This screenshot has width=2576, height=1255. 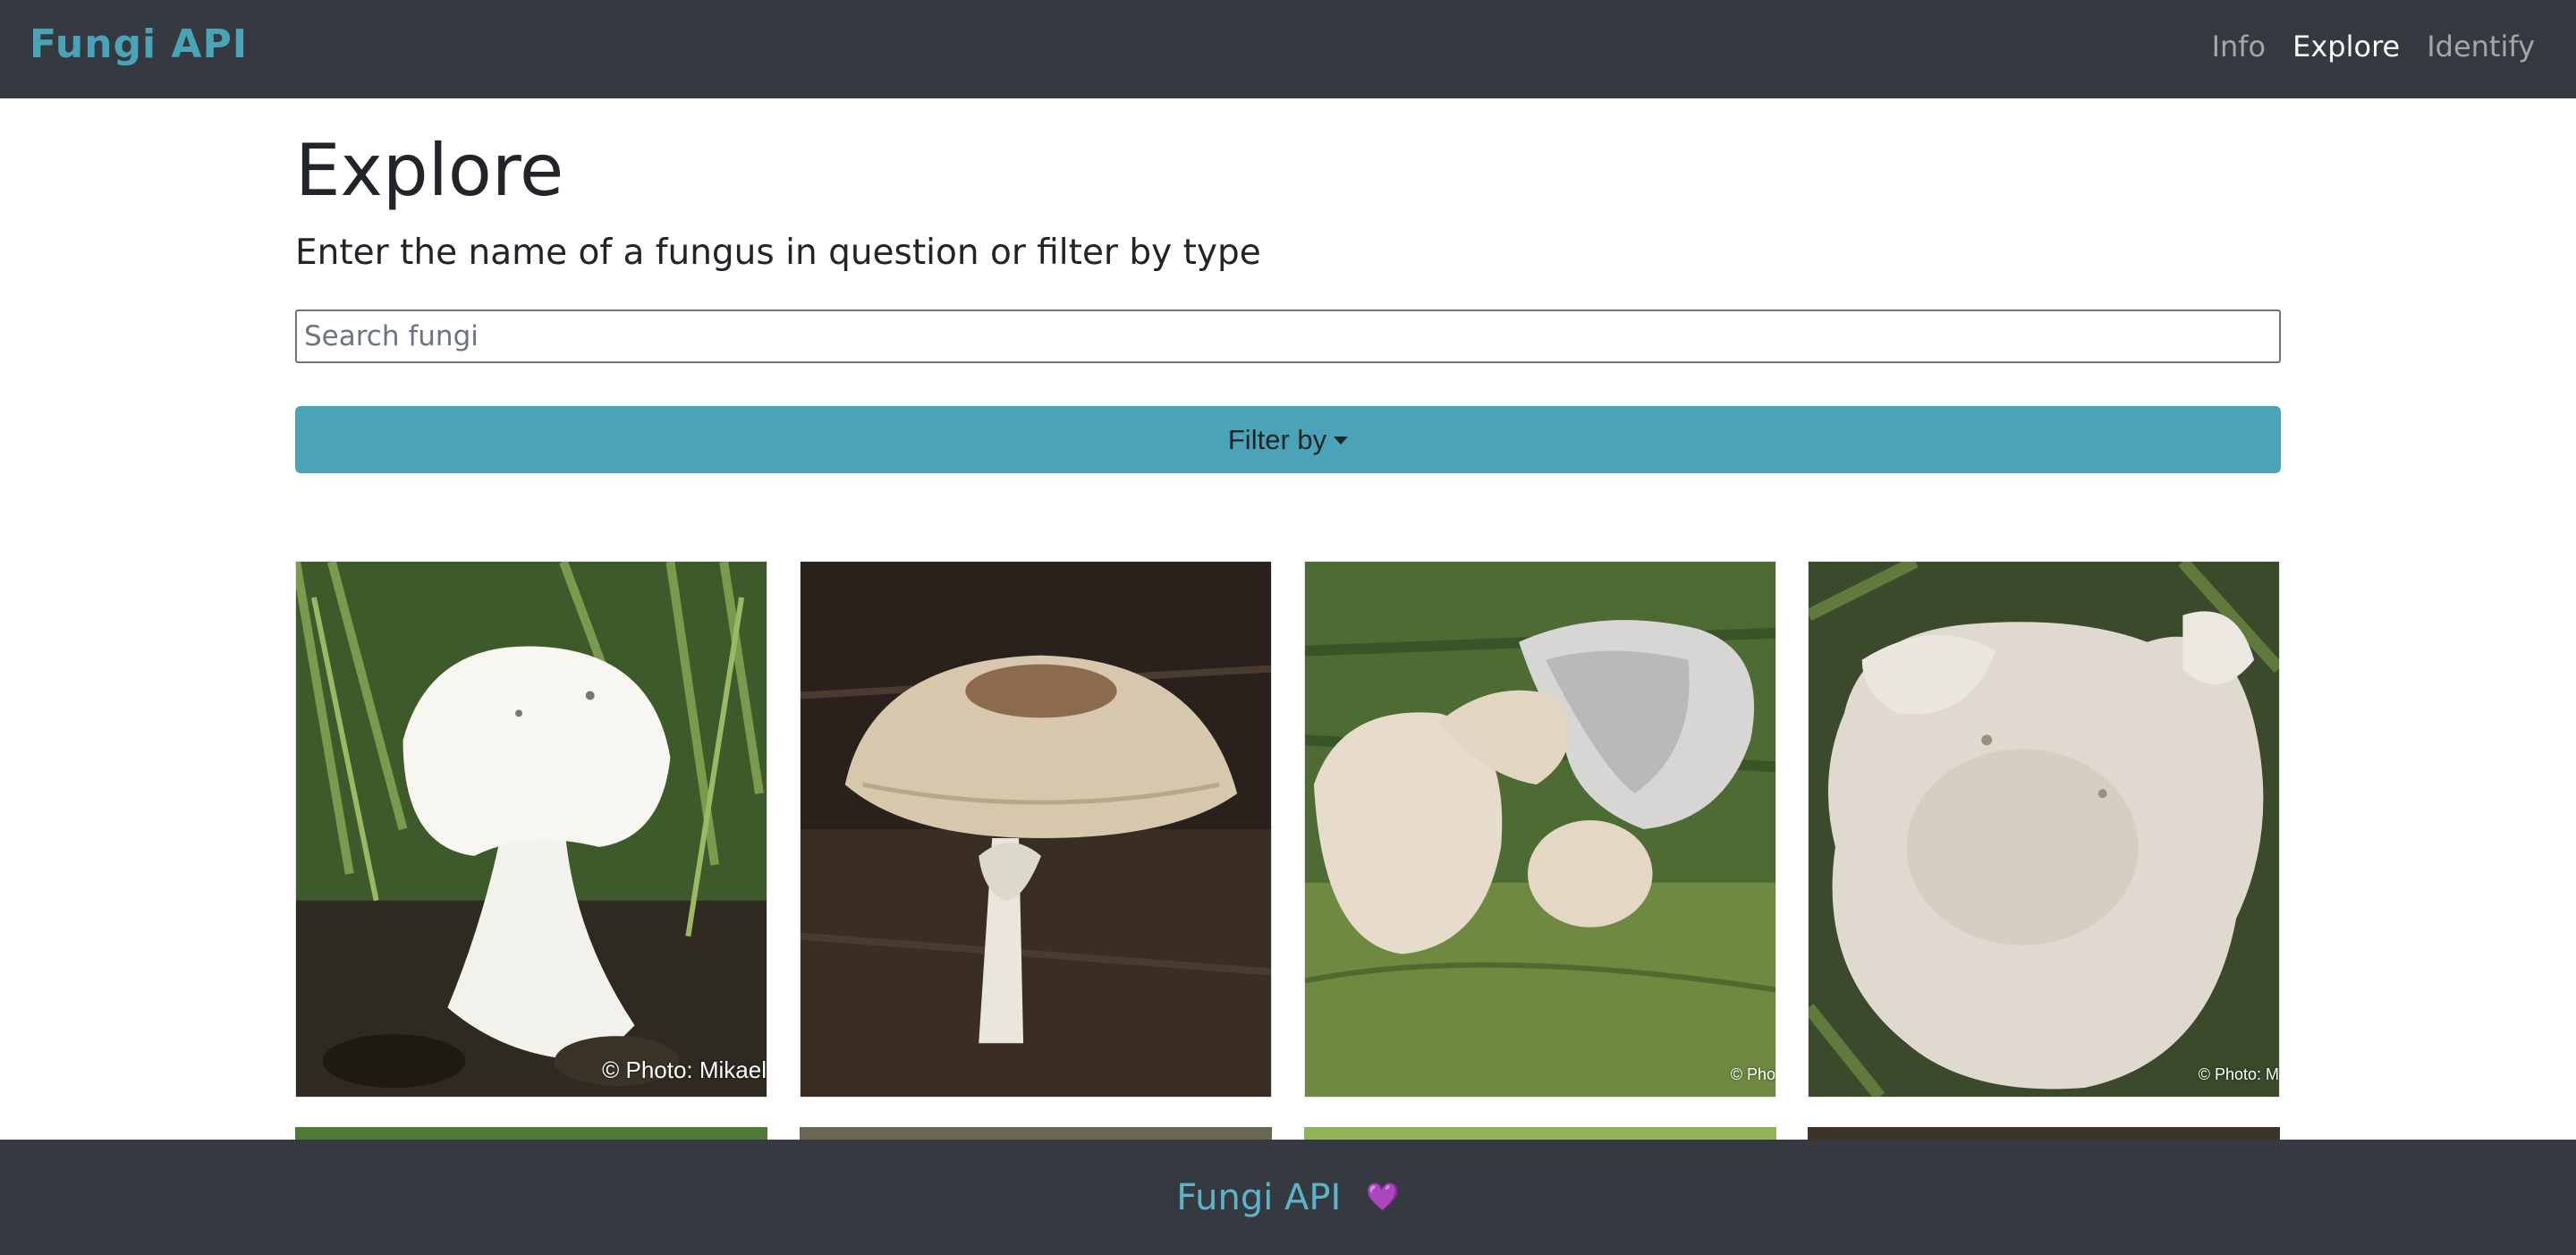 I want to click on photo-credit: © Photo: M, so click(x=2238, y=1074).